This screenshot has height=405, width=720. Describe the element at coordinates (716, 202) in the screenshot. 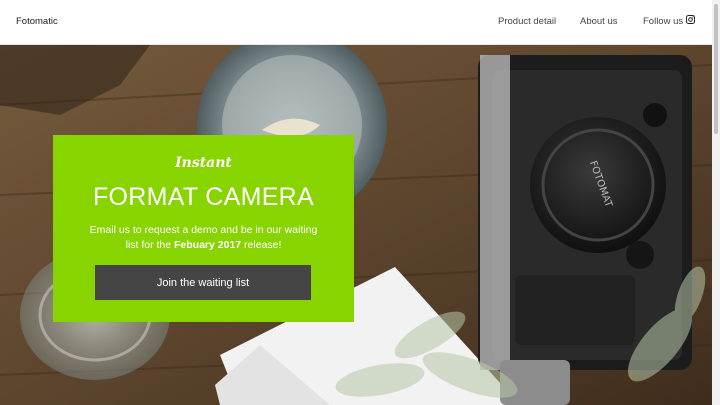

I see `page-scrollbar` at that location.